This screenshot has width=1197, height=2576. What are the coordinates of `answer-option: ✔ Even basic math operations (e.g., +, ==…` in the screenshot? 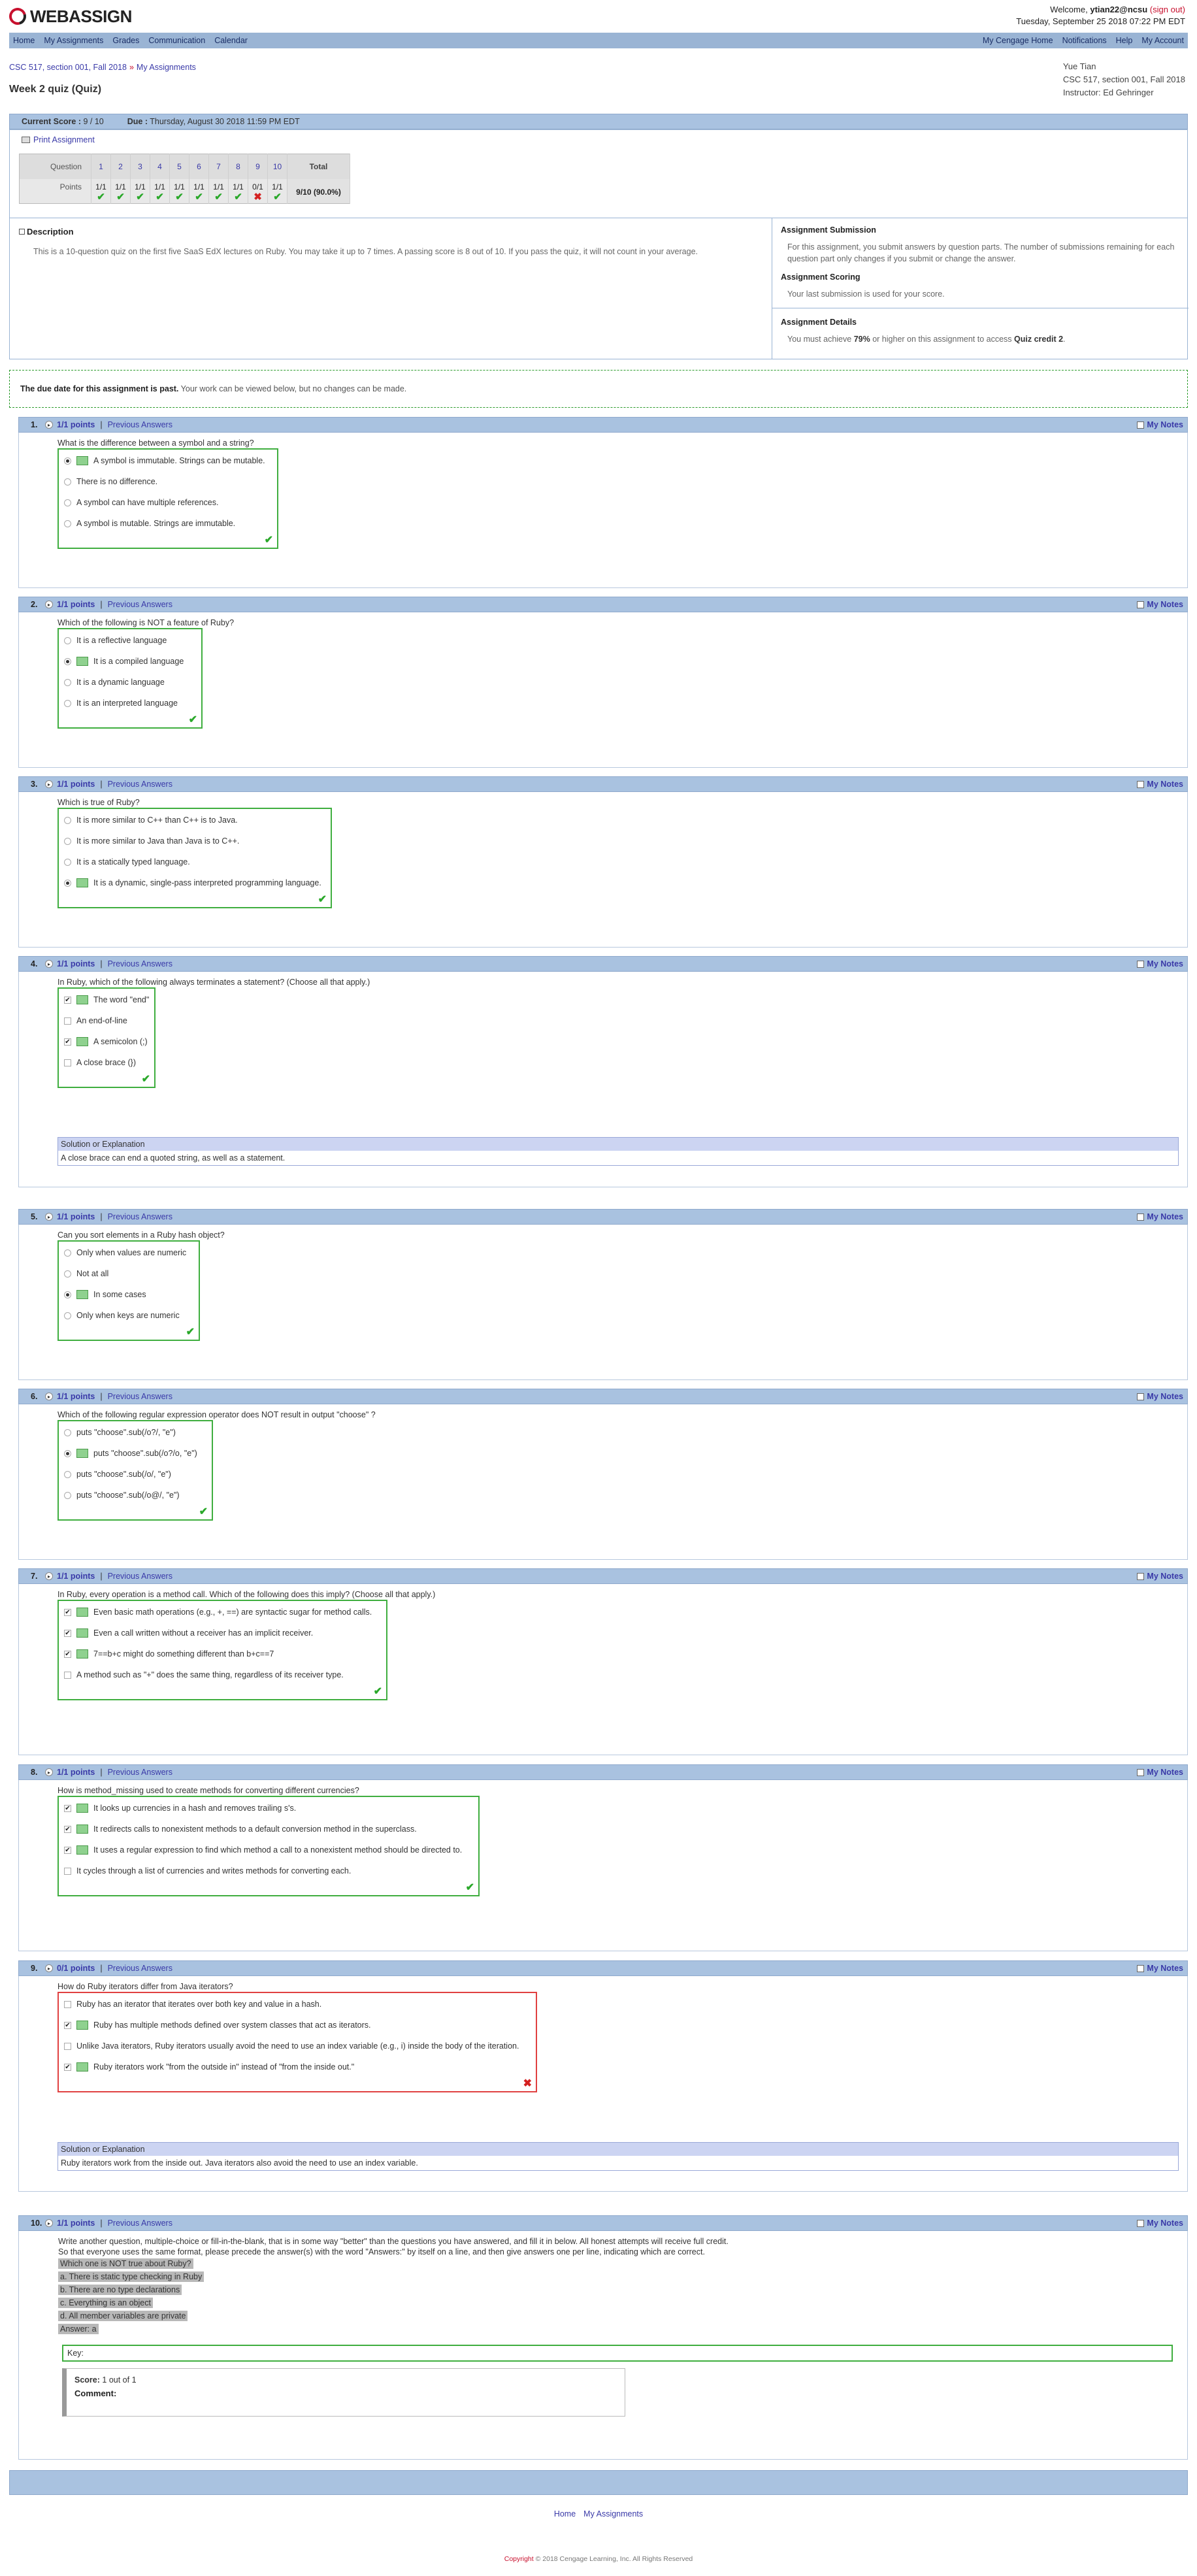 It's located at (218, 1612).